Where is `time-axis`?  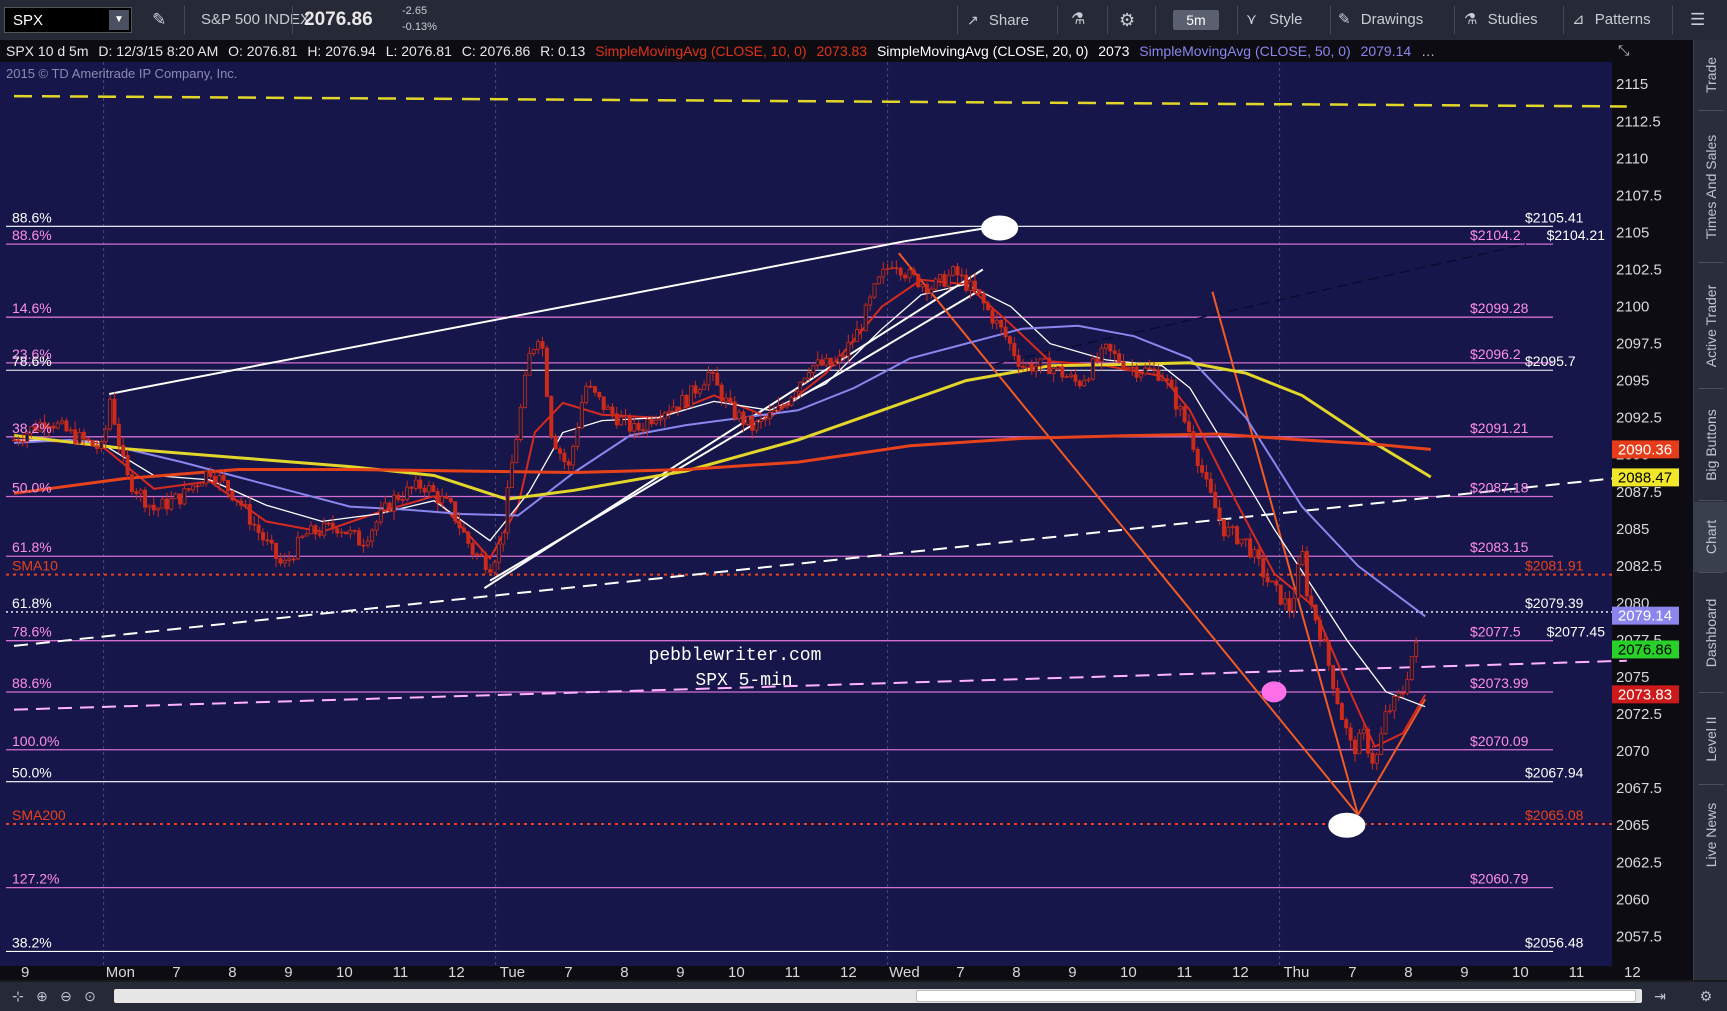
time-axis is located at coordinates (806, 973).